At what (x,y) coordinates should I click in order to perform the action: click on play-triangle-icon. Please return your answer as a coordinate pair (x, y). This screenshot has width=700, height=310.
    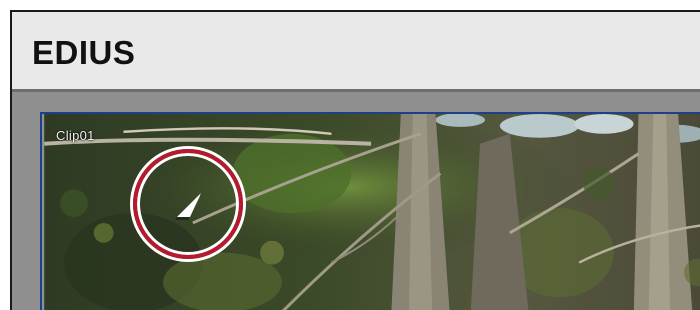
    Looking at the image, I should click on (188, 206).